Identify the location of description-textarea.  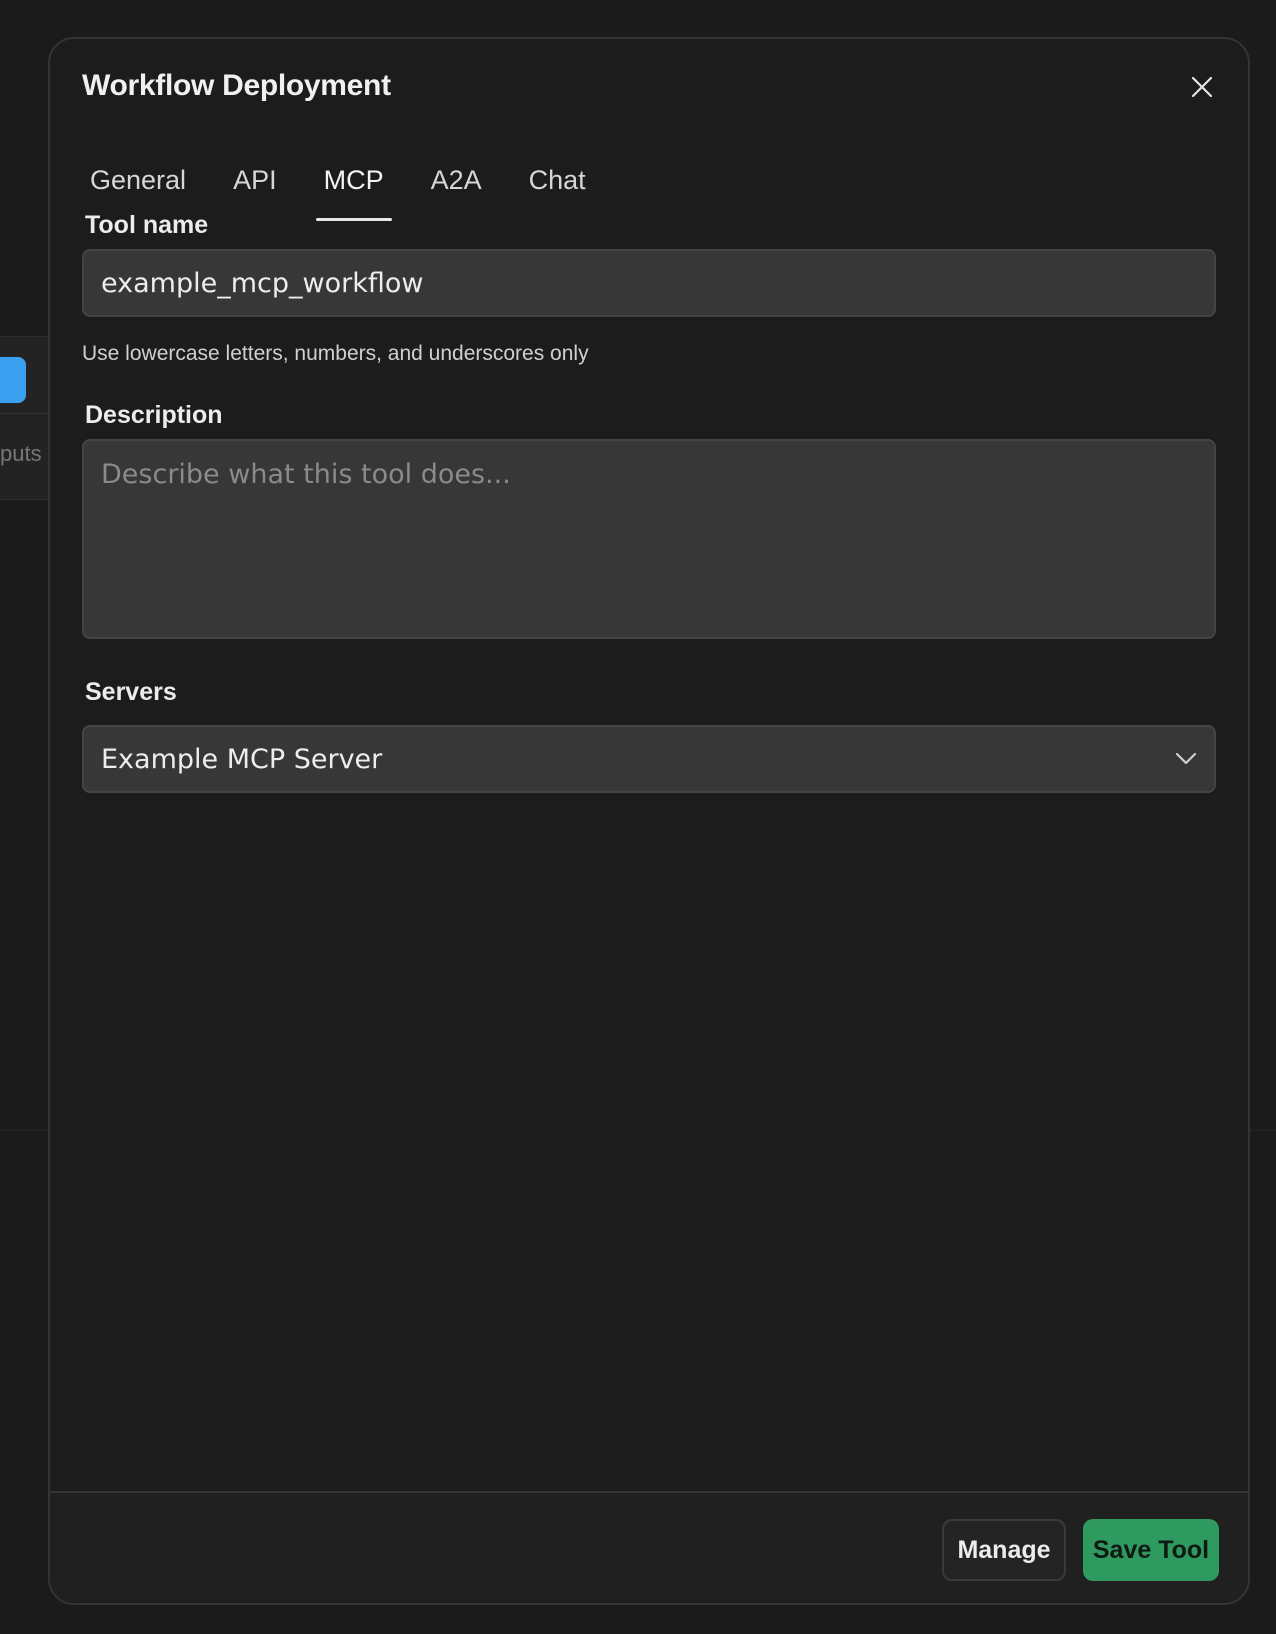
(649, 539).